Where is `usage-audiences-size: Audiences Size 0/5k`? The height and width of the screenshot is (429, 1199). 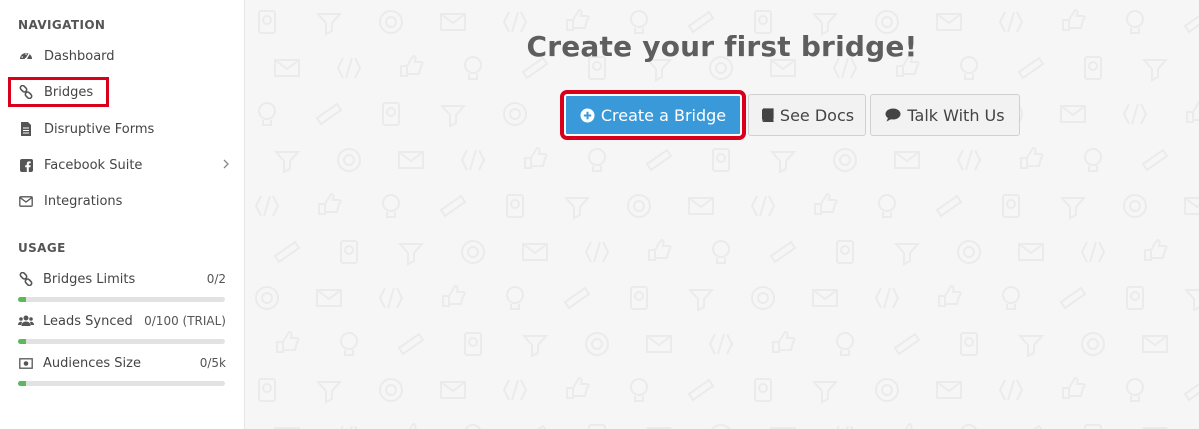 usage-audiences-size: Audiences Size 0/5k is located at coordinates (122, 370).